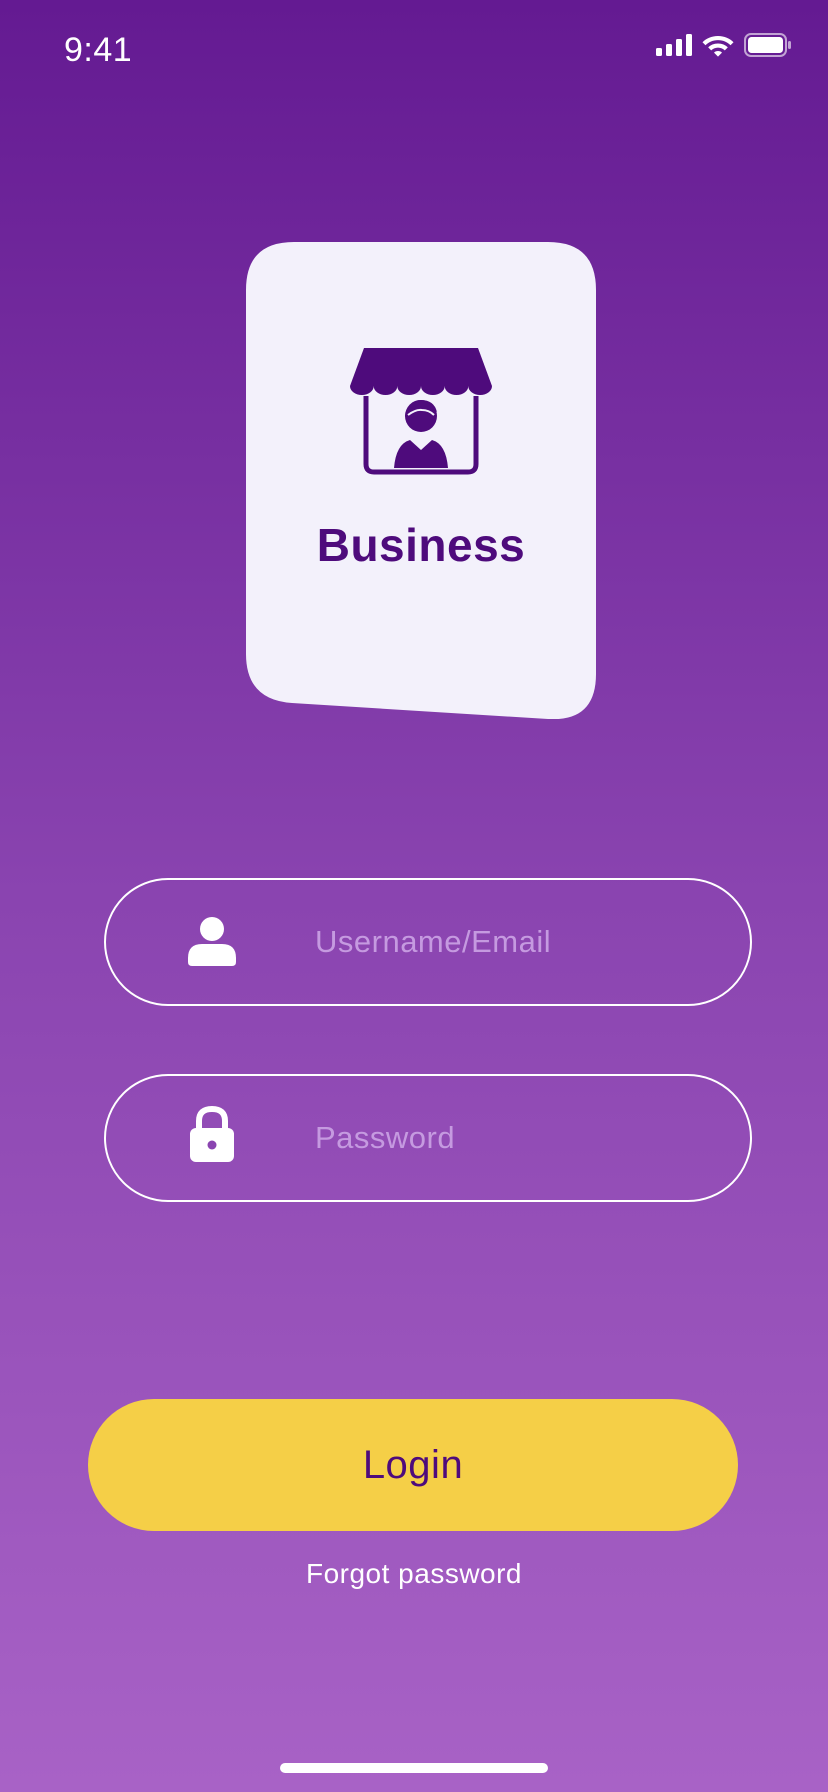 This screenshot has width=828, height=1792. I want to click on battery-icon, so click(768, 45).